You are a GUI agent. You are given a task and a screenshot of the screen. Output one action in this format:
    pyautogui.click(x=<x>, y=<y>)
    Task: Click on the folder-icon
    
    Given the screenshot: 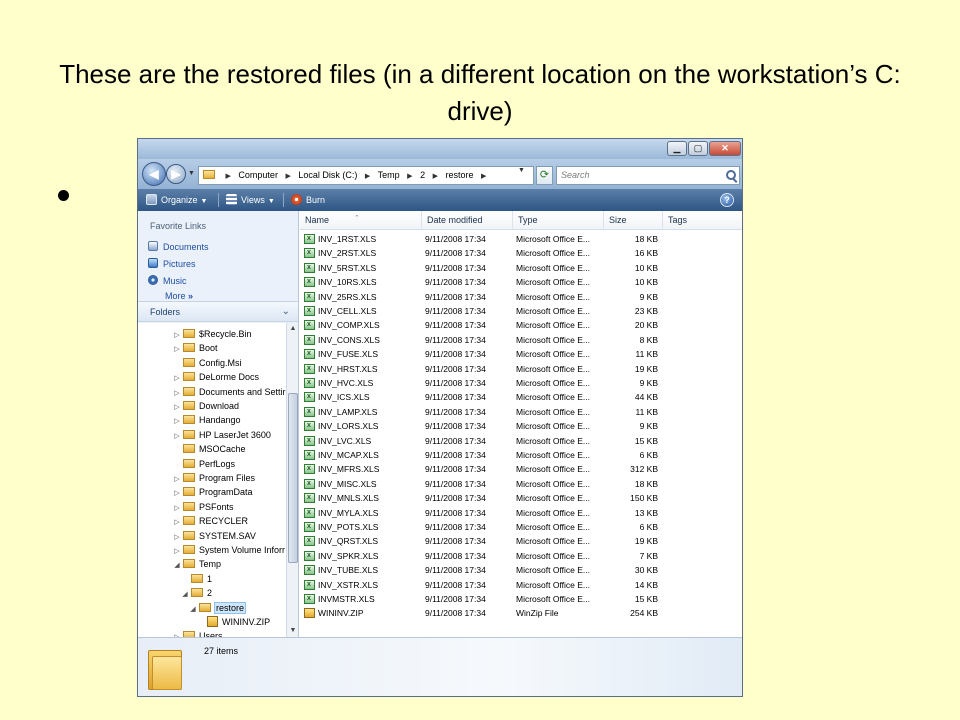 What is the action you would take?
    pyautogui.click(x=189, y=477)
    